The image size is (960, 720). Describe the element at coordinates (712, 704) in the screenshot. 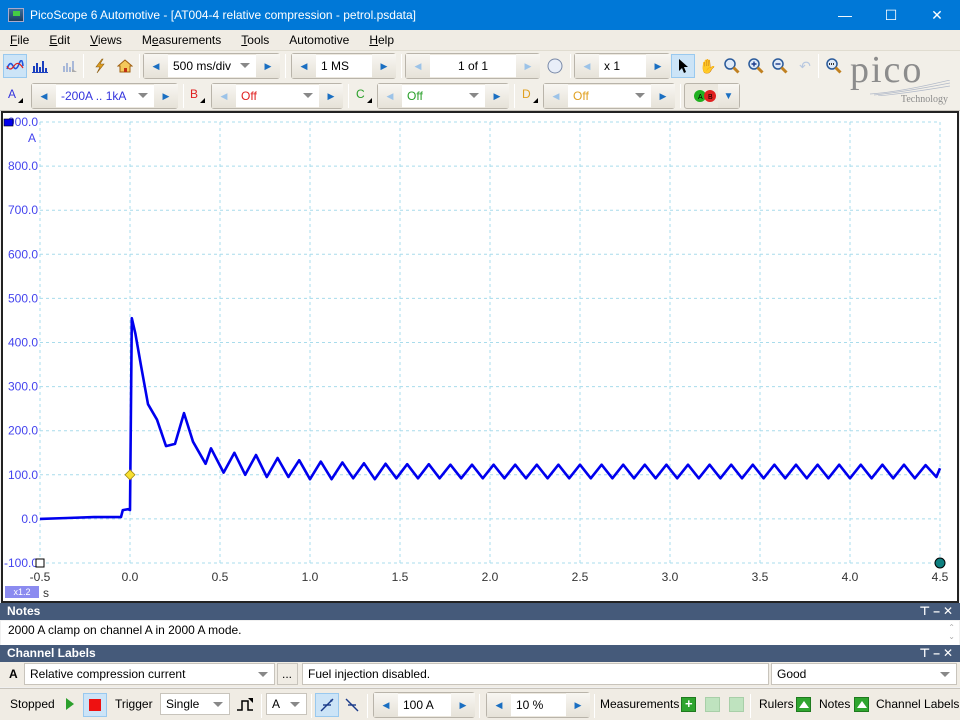

I see `delete-measurement-button` at that location.